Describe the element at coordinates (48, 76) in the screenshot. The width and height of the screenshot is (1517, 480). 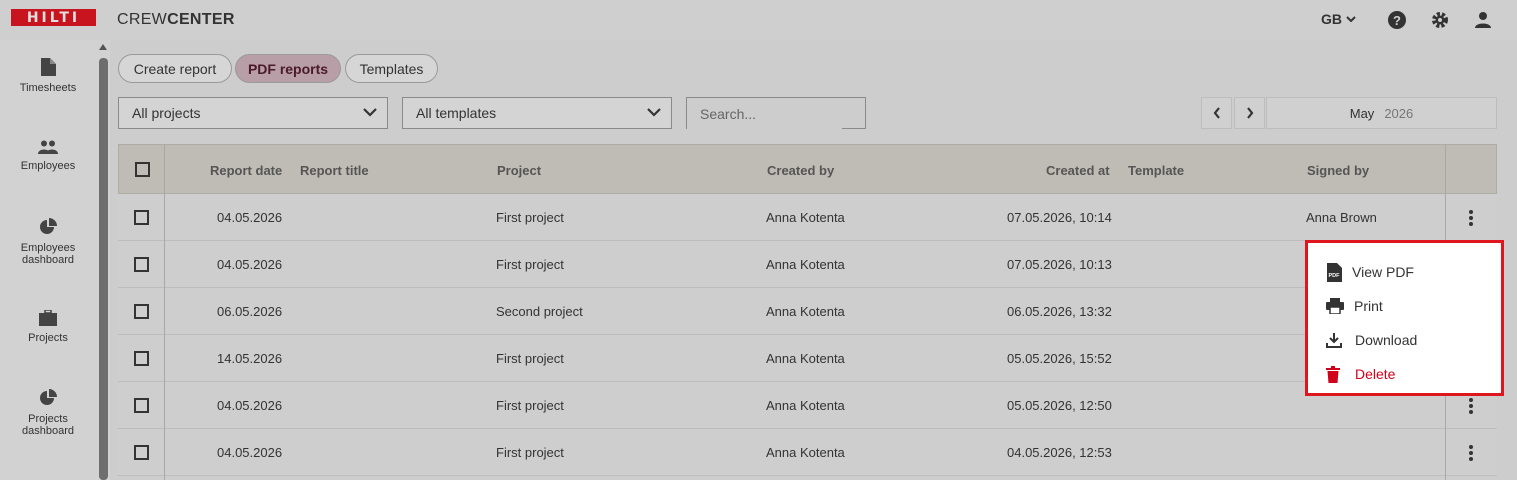
I see `sidebar-item-timesheets: Timesheets` at that location.